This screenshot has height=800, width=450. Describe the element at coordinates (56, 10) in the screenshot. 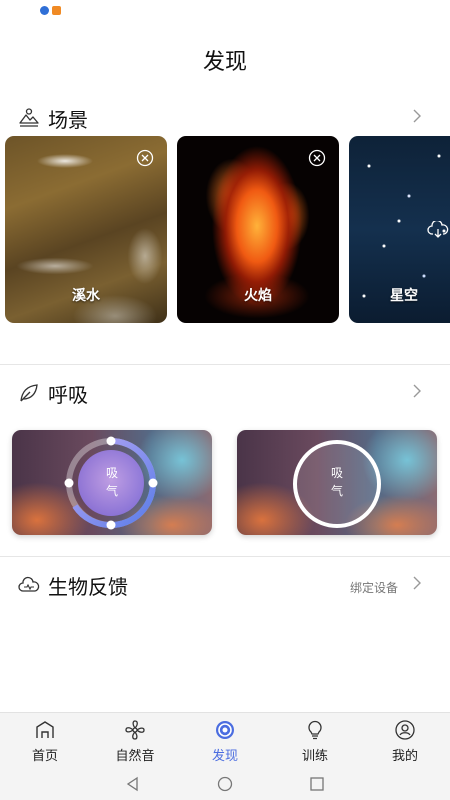

I see `rss-icon` at that location.